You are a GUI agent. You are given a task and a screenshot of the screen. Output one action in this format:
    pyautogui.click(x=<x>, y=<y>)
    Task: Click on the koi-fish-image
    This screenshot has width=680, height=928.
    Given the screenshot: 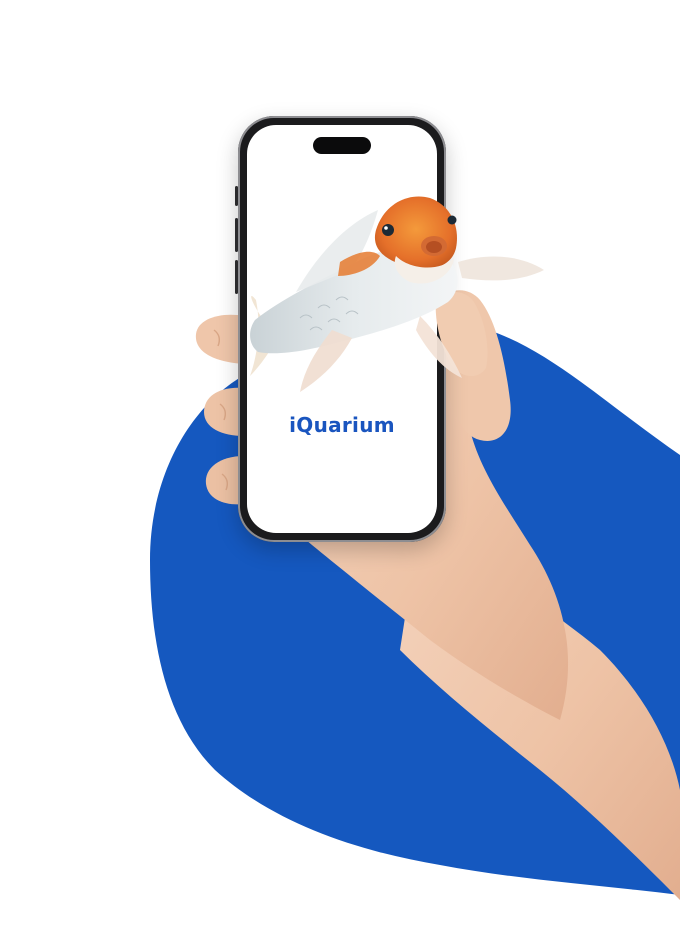 What is the action you would take?
    pyautogui.click(x=397, y=294)
    